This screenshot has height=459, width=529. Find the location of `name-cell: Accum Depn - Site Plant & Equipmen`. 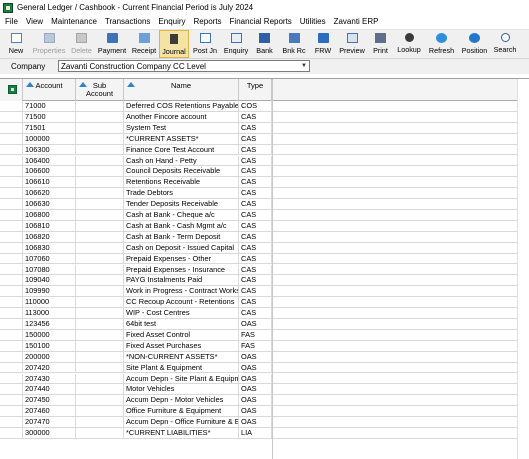

name-cell: Accum Depn - Site Plant & Equipmen is located at coordinates (181, 379).